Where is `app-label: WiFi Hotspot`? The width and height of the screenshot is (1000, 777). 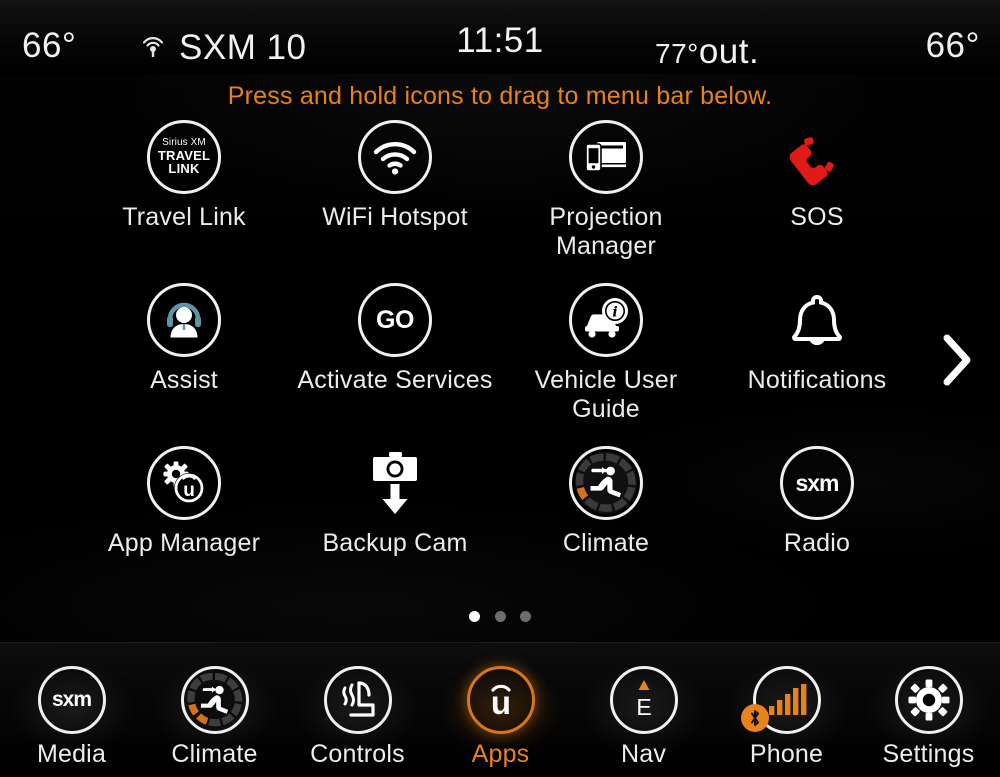
app-label: WiFi Hotspot is located at coordinates (395, 217).